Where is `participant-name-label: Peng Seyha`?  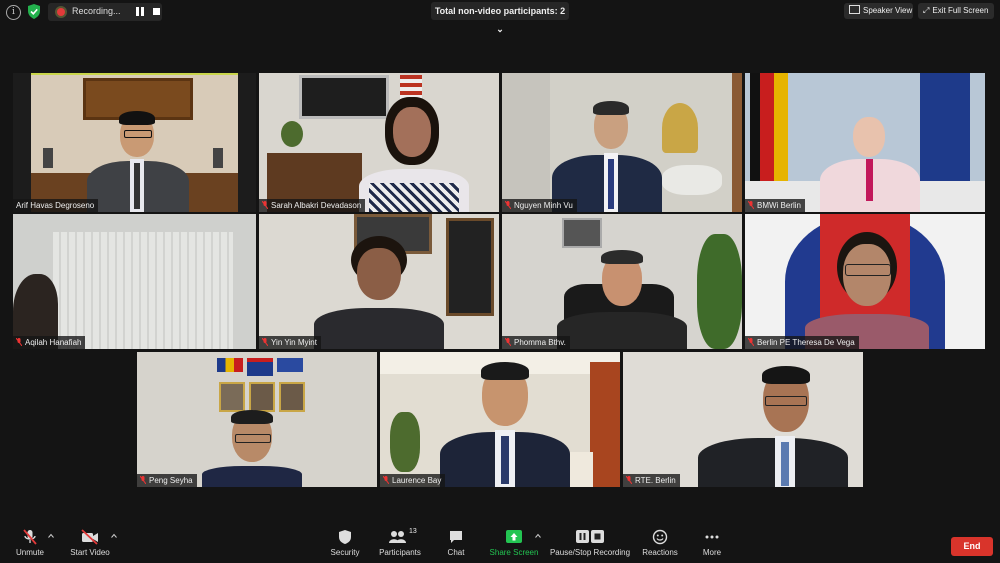
participant-name-label: Peng Seyha is located at coordinates (167, 480).